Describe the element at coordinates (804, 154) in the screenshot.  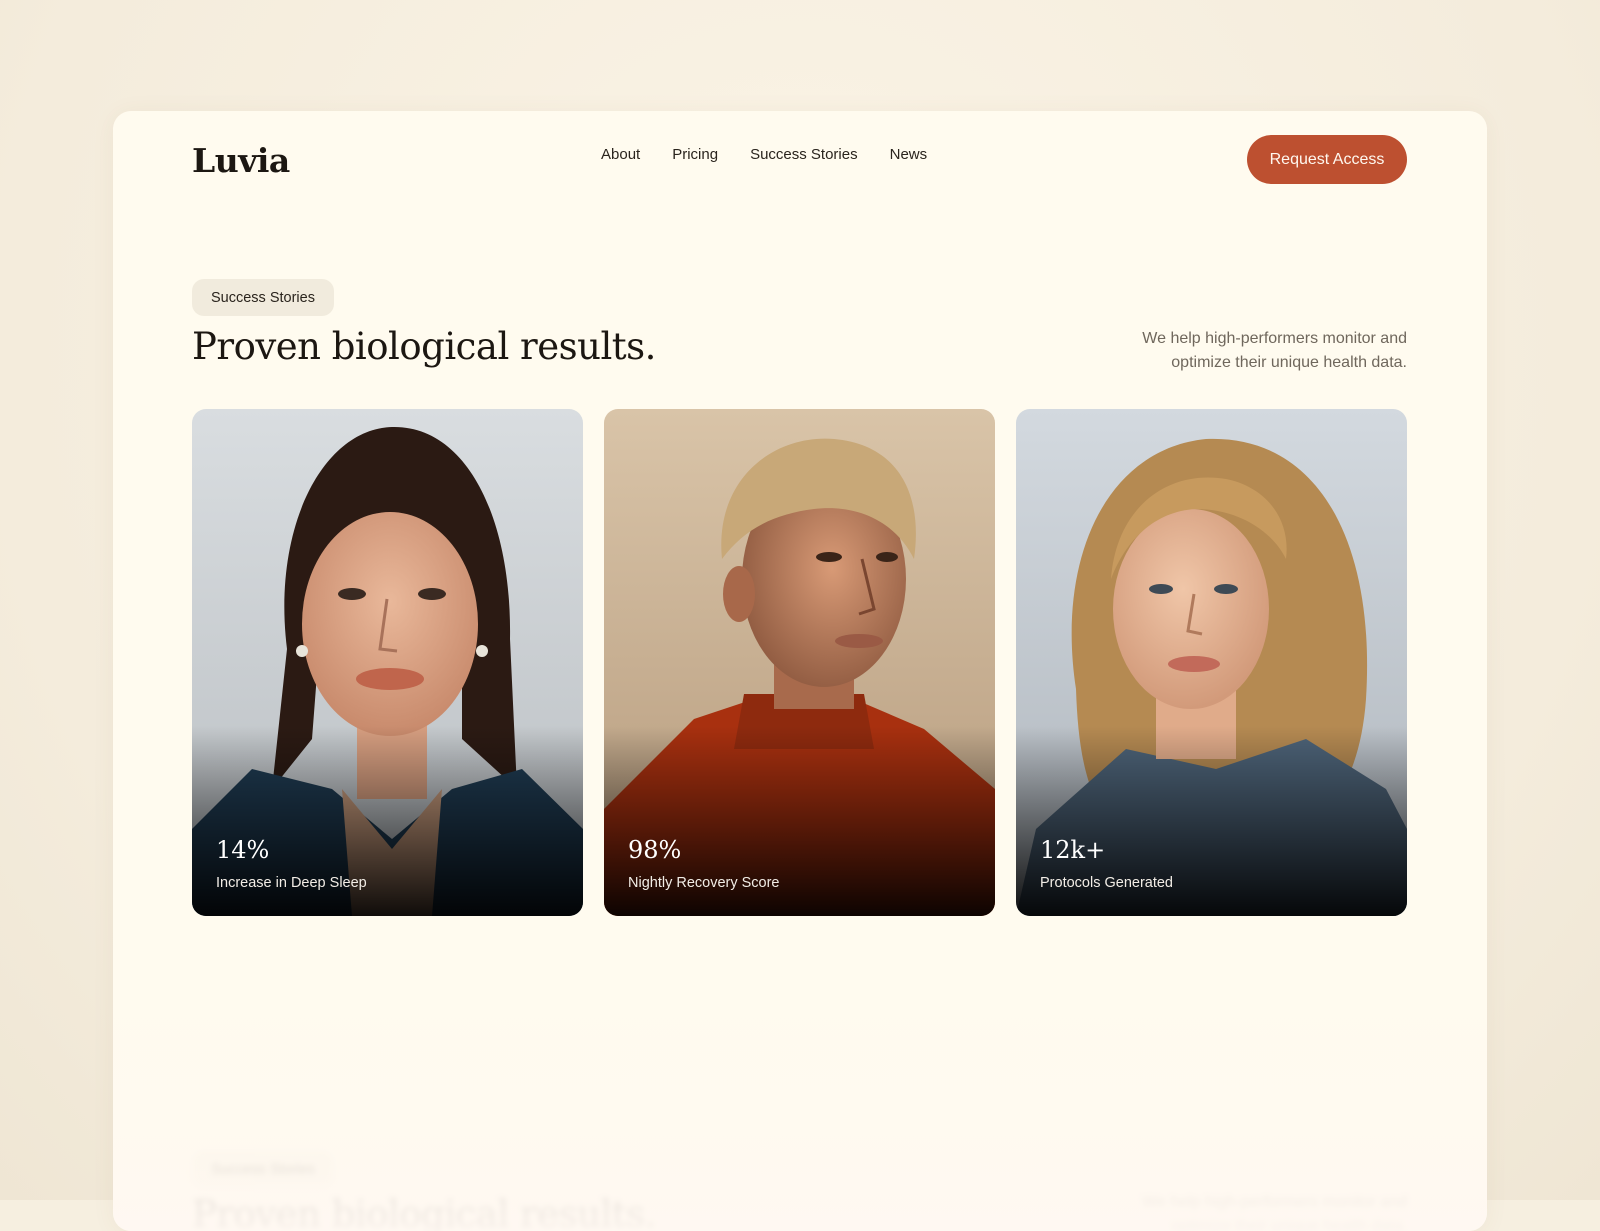
I see `nav-item-success-stories: Success Stories` at that location.